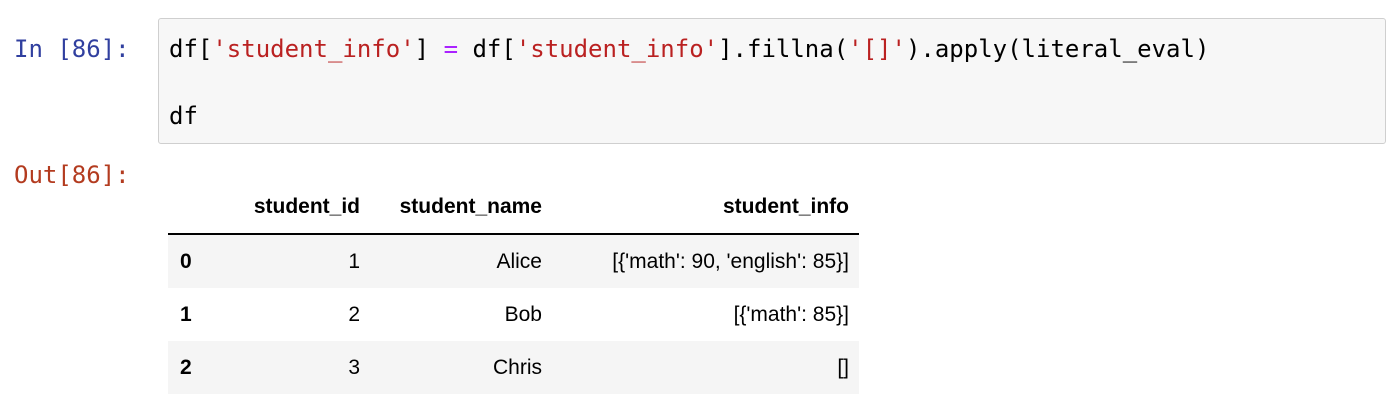 The height and width of the screenshot is (415, 1400). I want to click on table-row: 1 2 Bob [{'math': 85}], so click(513, 314).